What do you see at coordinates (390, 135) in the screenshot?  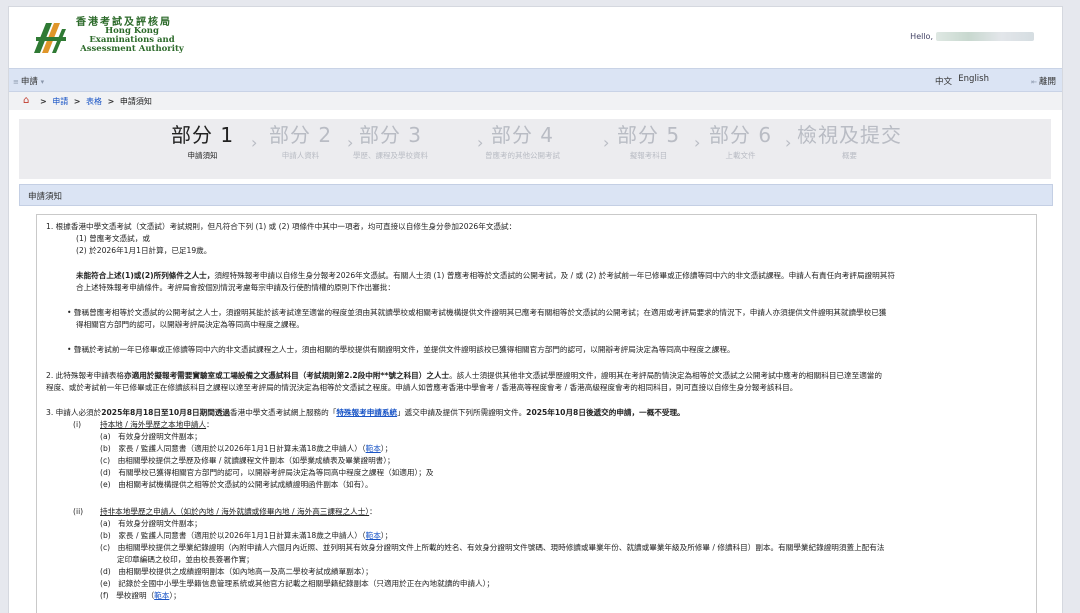 I see `step-title: 部分 3` at bounding box center [390, 135].